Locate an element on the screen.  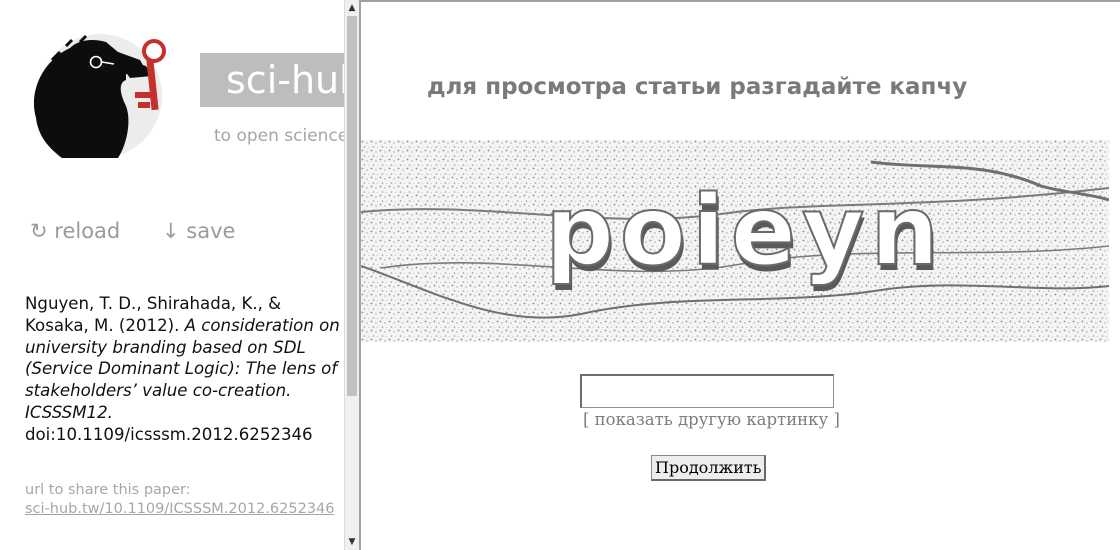
captcha-distorted-text: poieyn poieyn is located at coordinates (744, 233).